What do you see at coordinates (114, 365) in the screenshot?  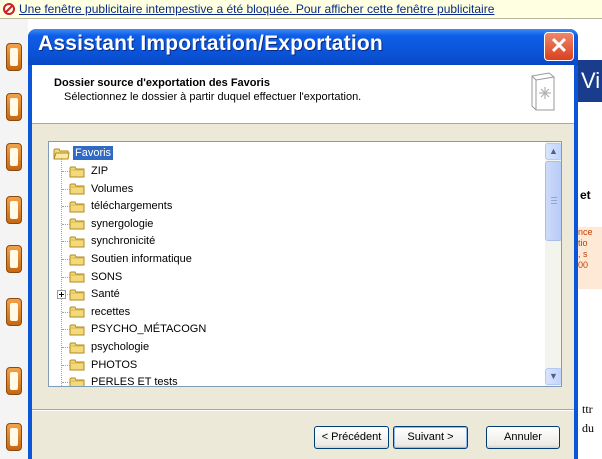 I see `tree-item-label: PHOTOS` at bounding box center [114, 365].